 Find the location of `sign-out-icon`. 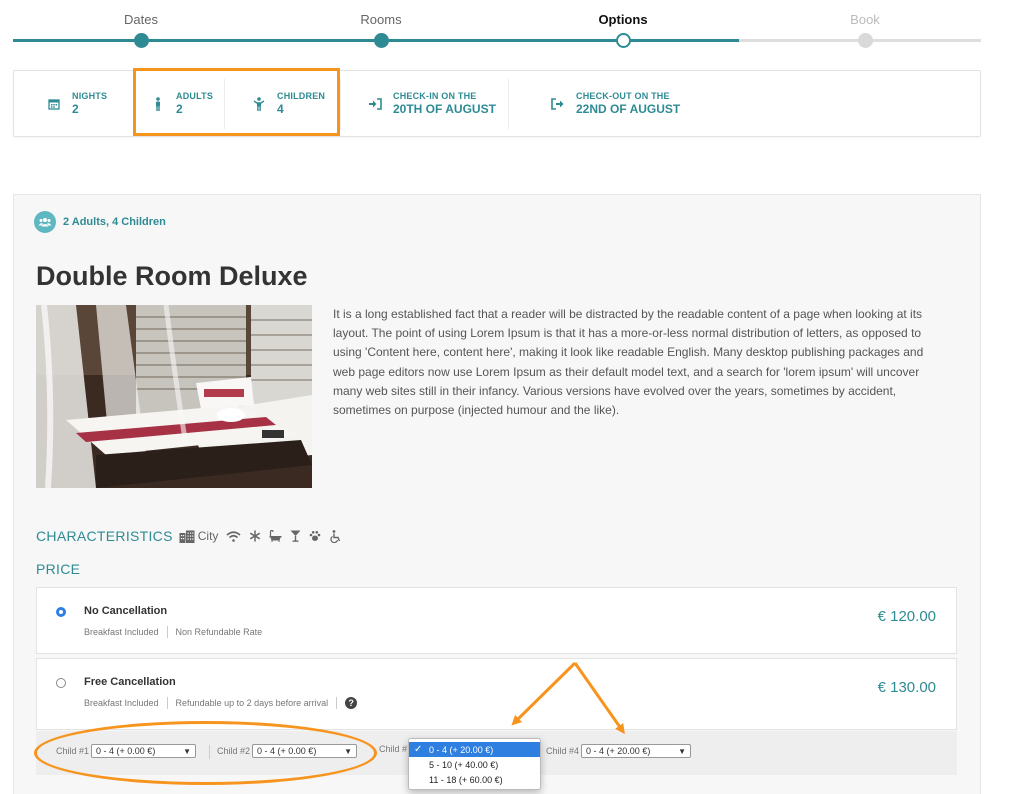

sign-out-icon is located at coordinates (558, 104).